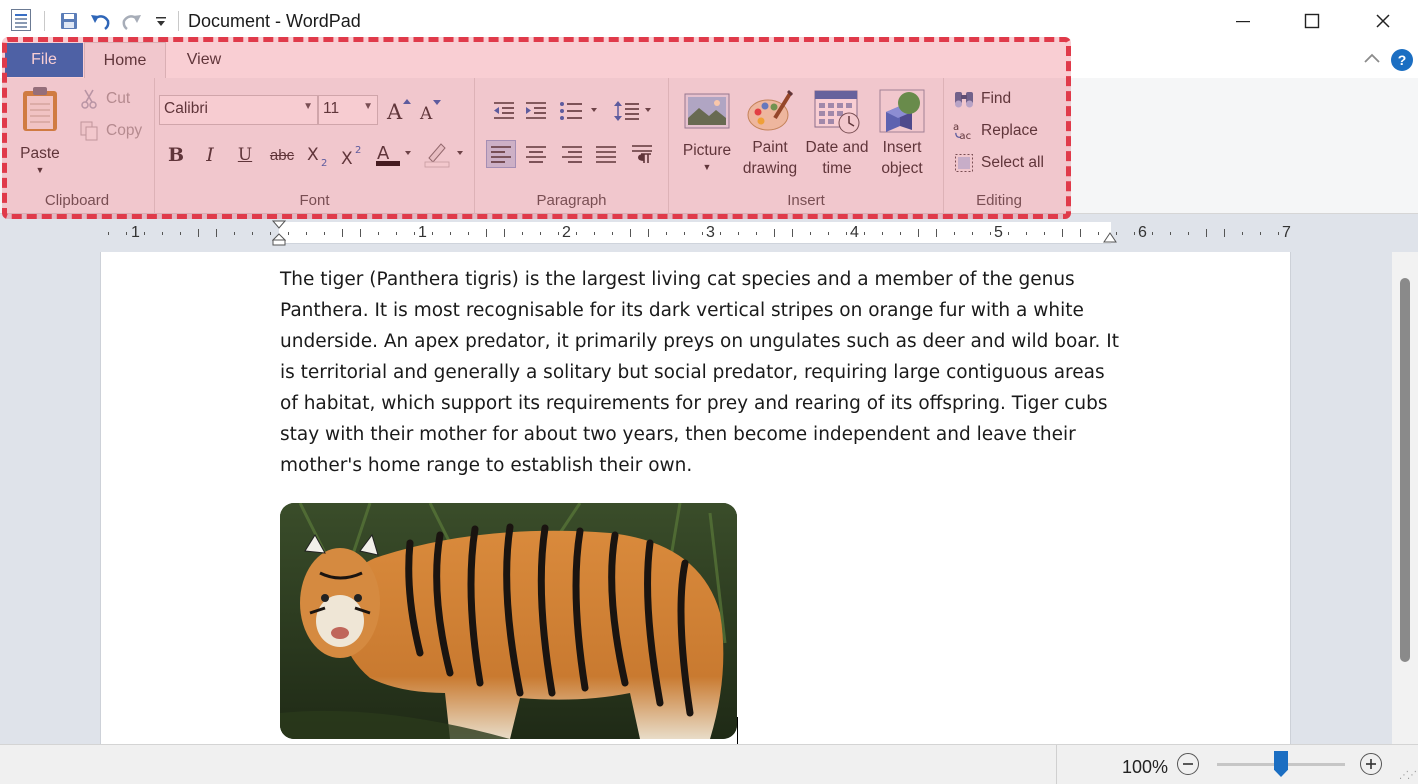 This screenshot has height=784, width=1418. I want to click on subscript-icon: X2, so click(317, 156).